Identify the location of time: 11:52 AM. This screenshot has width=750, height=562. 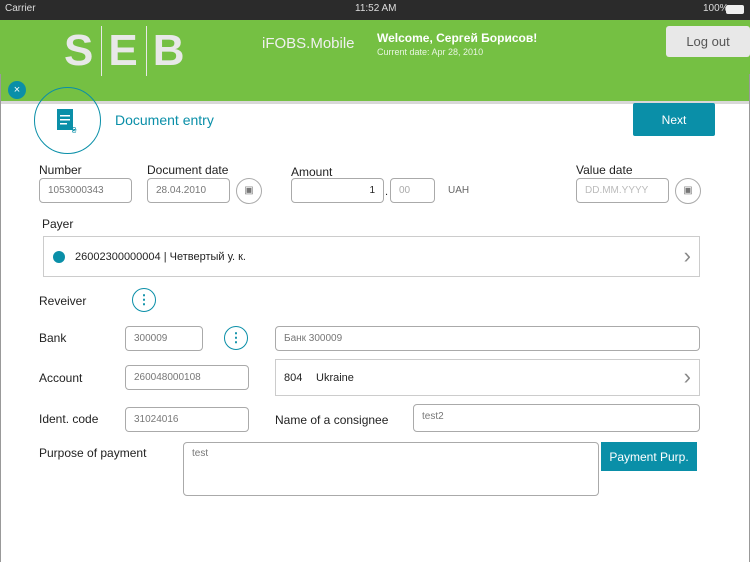
(376, 8).